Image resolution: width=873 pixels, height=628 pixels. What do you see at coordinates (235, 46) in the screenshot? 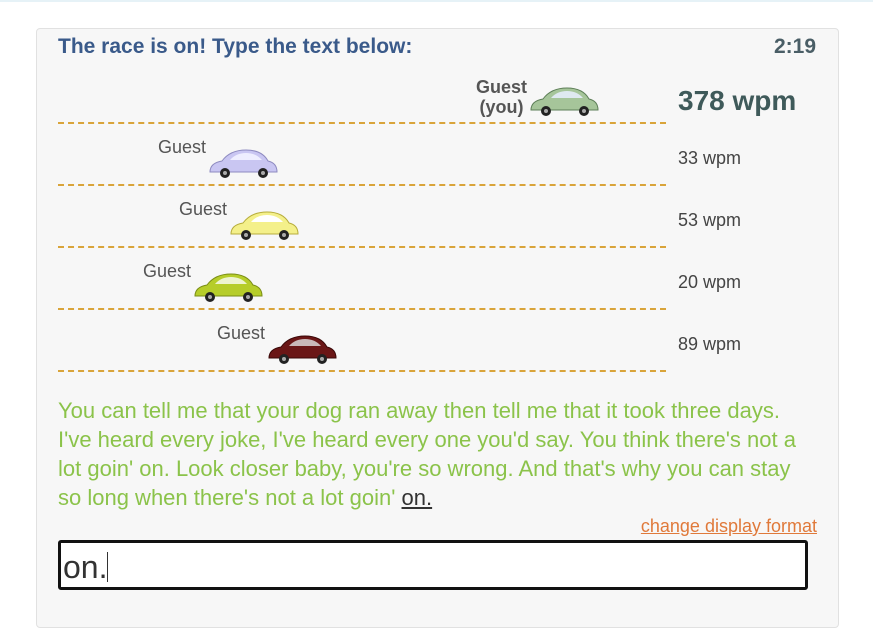
I see `race-title: The race is on! Type the text below:` at bounding box center [235, 46].